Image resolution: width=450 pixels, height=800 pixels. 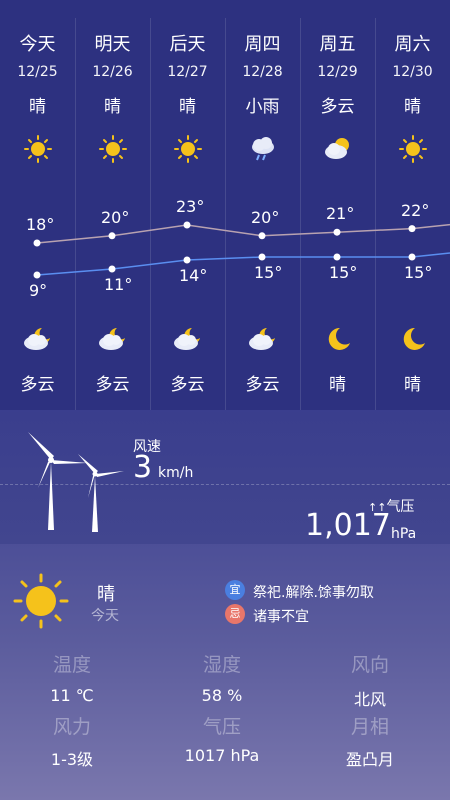 What do you see at coordinates (235, 614) in the screenshot?
I see `ji-badge: 忌` at bounding box center [235, 614].